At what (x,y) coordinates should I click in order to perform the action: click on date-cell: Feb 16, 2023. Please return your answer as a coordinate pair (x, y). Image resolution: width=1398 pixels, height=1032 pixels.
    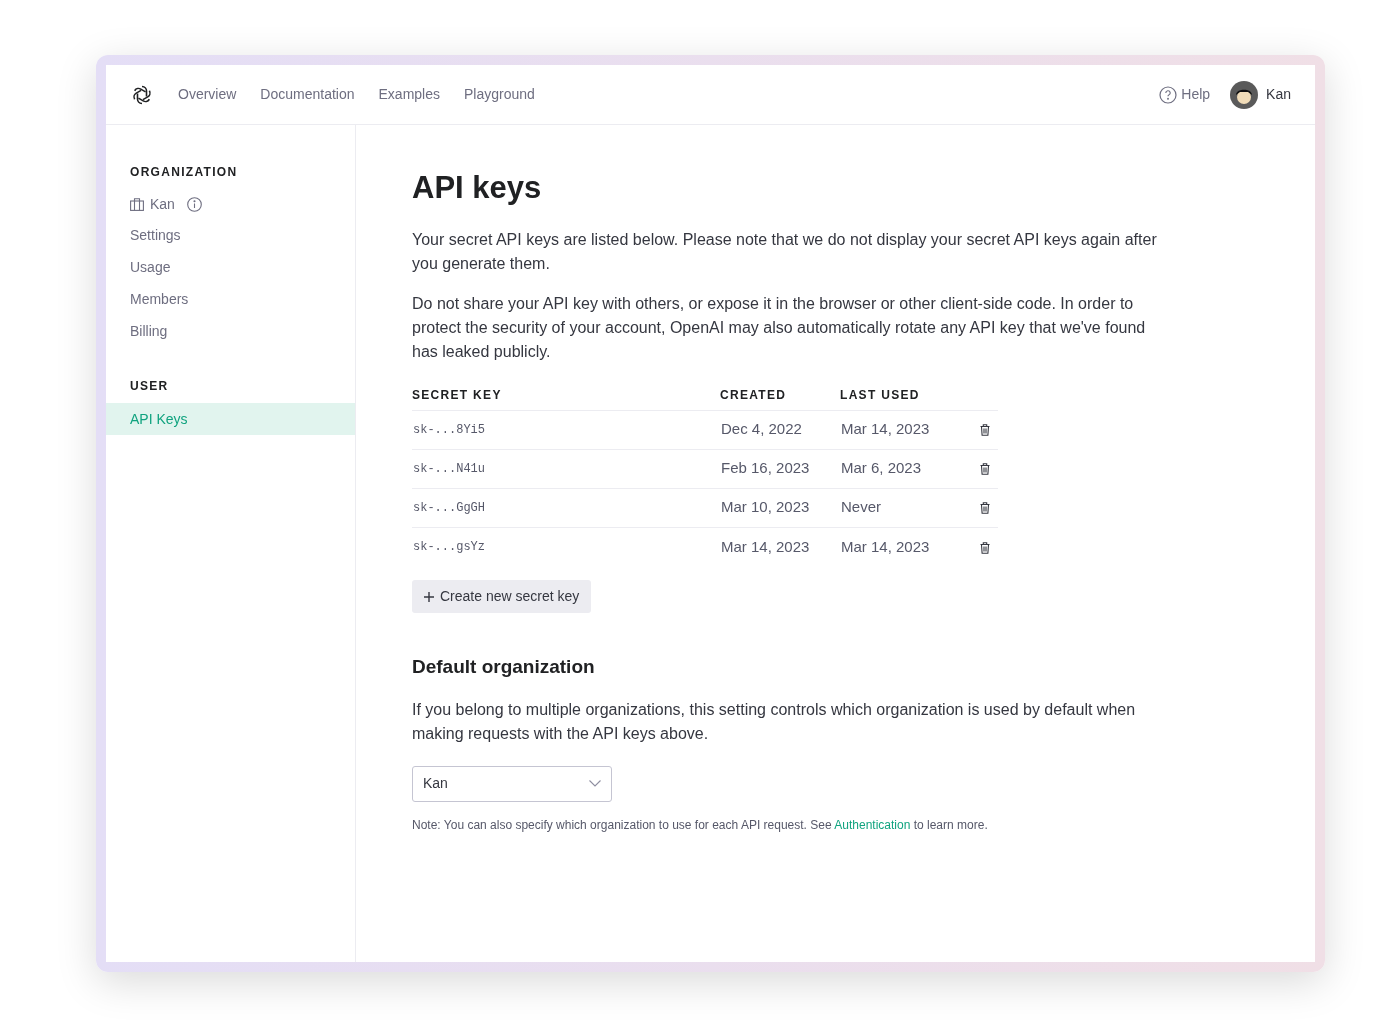
    Looking at the image, I should click on (780, 468).